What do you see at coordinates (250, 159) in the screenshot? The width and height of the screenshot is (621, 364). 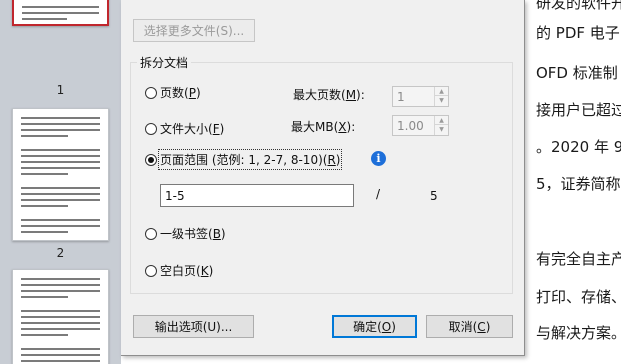 I see `radio-label: 页面范围 (范例: 1, 2-7, 8-10)(R)` at bounding box center [250, 159].